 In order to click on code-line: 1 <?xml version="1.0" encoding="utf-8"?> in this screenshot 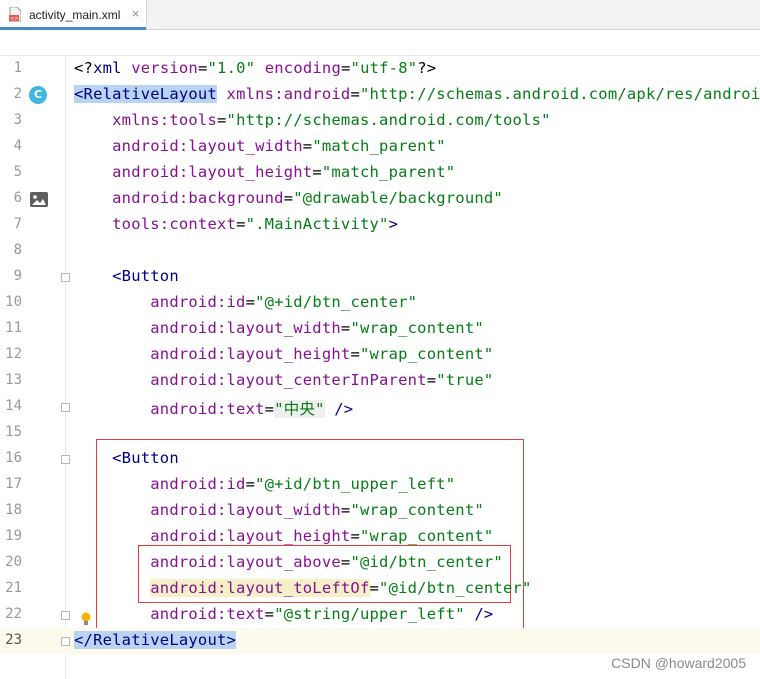, I will do `click(380, 69)`.